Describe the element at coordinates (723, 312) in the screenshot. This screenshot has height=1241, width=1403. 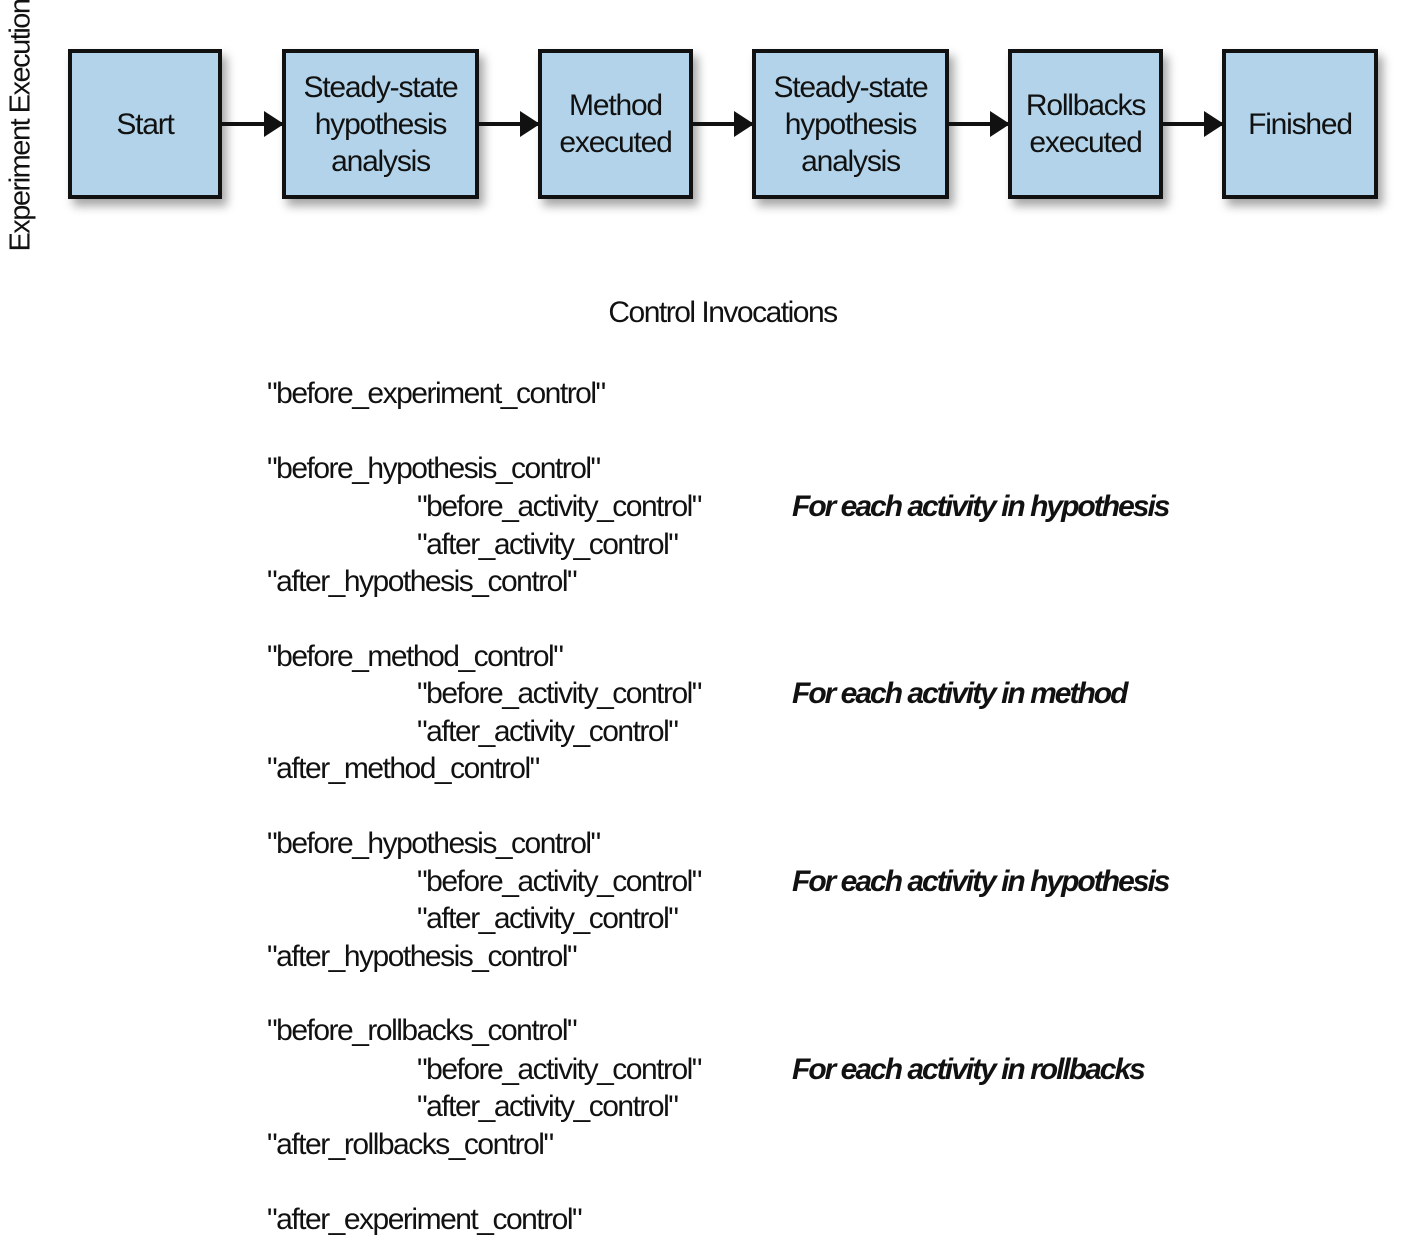
I see `control-invocations-title: Control Invocations` at that location.